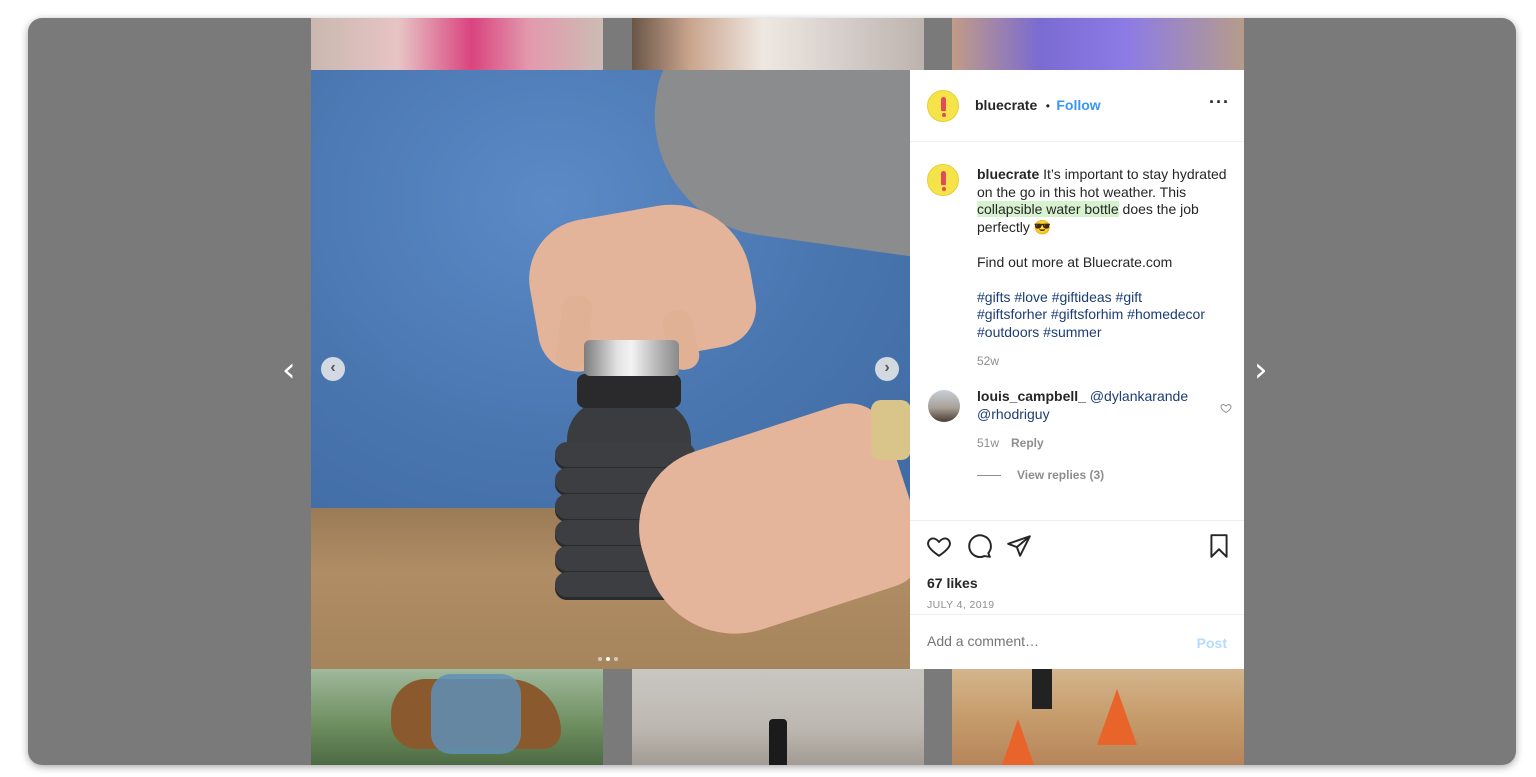  What do you see at coordinates (939, 546) in the screenshot?
I see `heart-icon` at bounding box center [939, 546].